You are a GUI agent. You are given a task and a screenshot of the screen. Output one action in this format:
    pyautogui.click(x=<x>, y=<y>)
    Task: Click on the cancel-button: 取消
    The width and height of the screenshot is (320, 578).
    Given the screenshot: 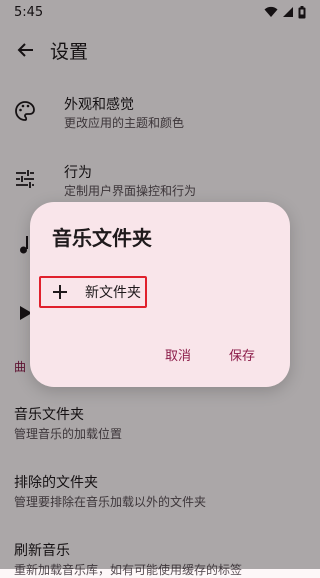 What is the action you would take?
    pyautogui.click(x=178, y=354)
    